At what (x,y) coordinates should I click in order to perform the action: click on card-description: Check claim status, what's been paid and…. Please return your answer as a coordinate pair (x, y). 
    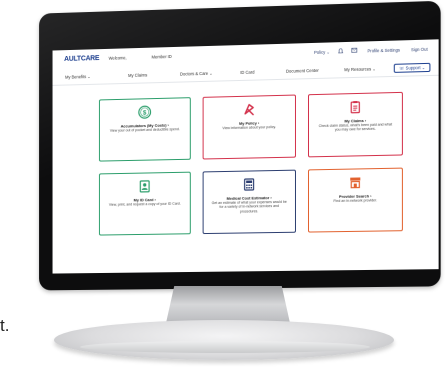
    Looking at the image, I should click on (355, 127).